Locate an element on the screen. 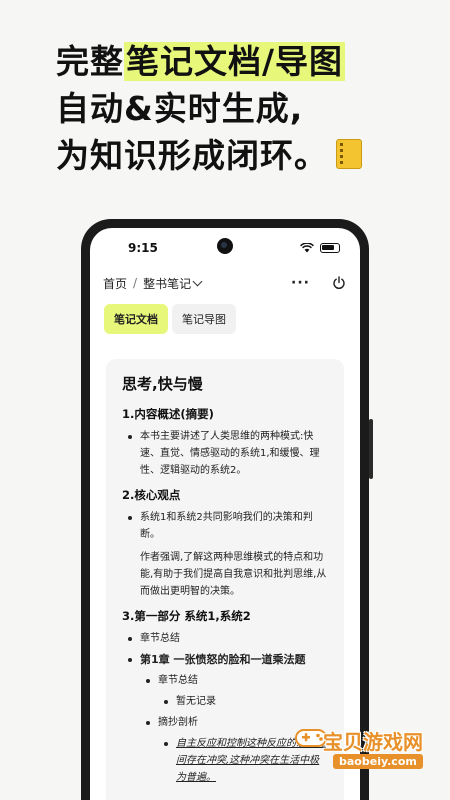 The image size is (450, 800). tab-note-document: 笔记文档 is located at coordinates (136, 319).